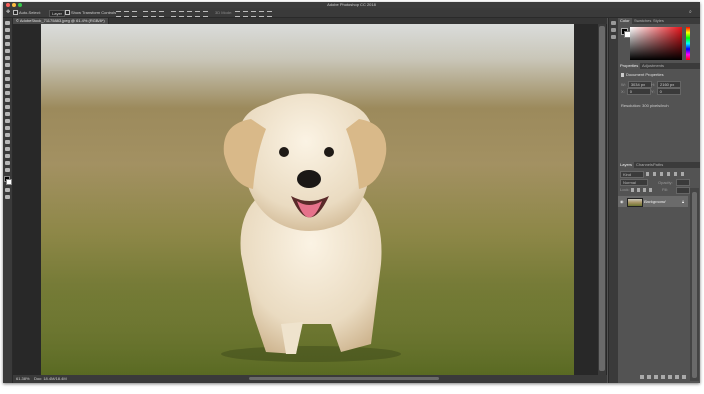 This screenshot has height=394, width=704. What do you see at coordinates (670, 377) in the screenshot?
I see `new-group-icon` at bounding box center [670, 377].